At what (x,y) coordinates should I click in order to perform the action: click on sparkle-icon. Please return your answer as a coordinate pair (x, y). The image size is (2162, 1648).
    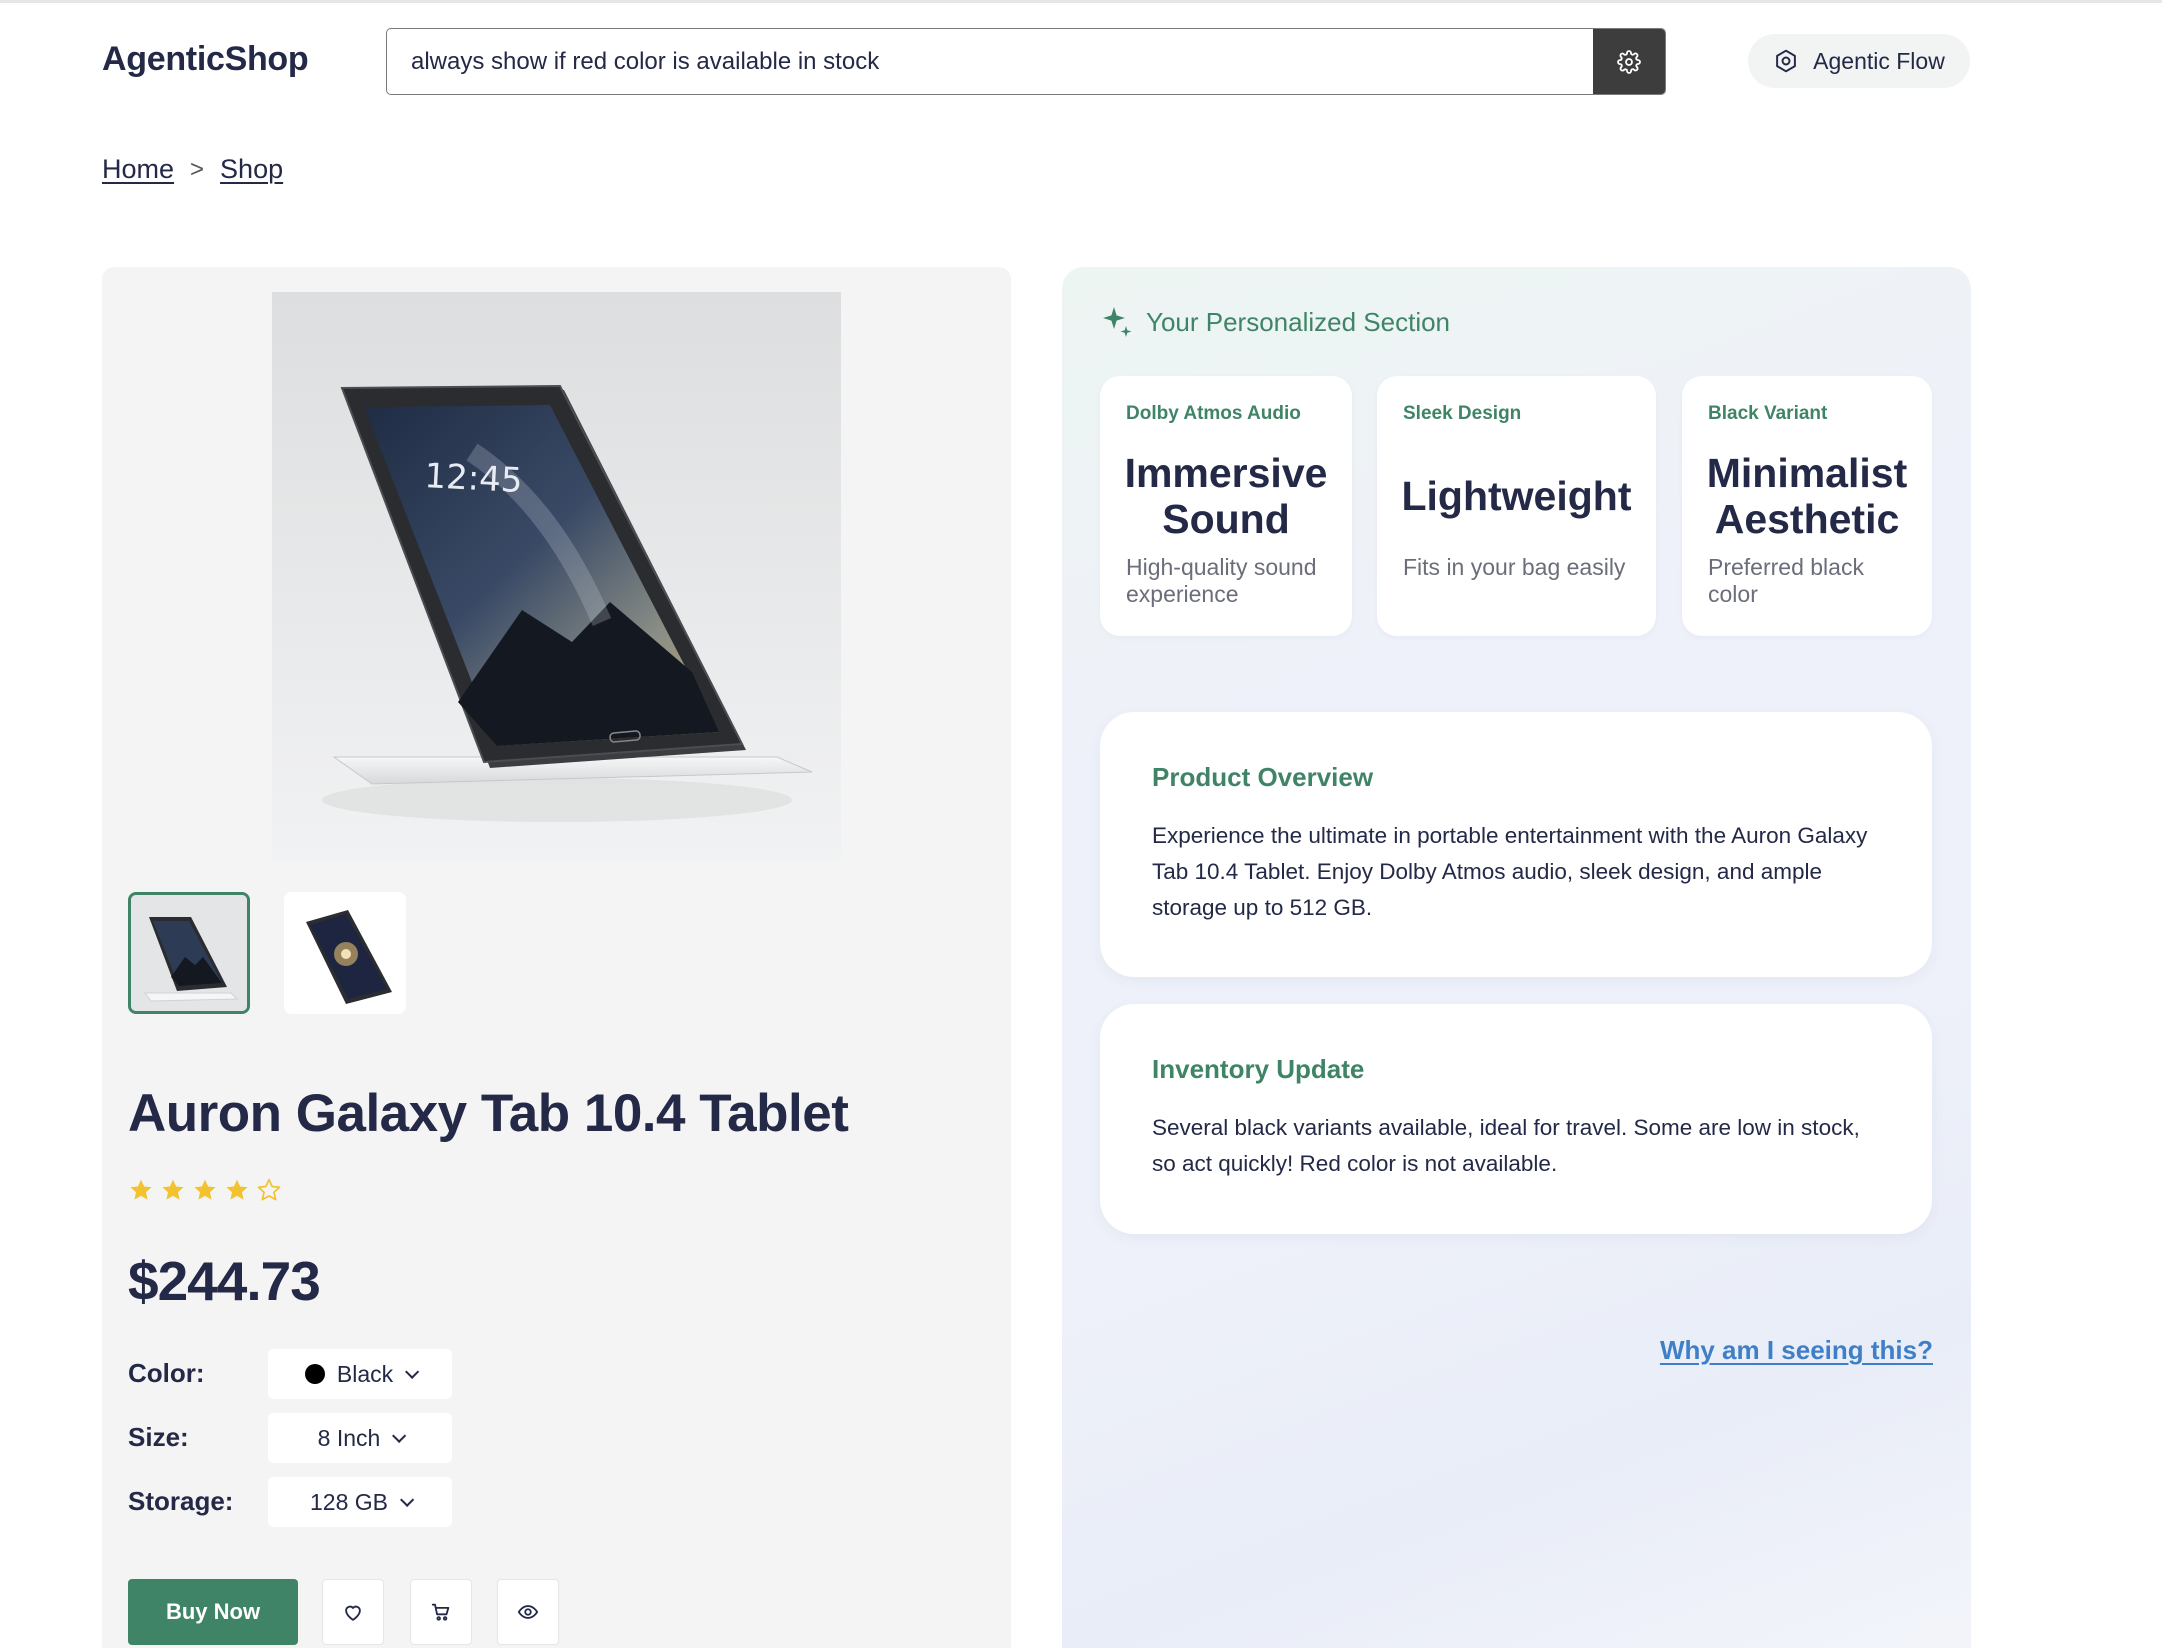
    Looking at the image, I should click on (1117, 322).